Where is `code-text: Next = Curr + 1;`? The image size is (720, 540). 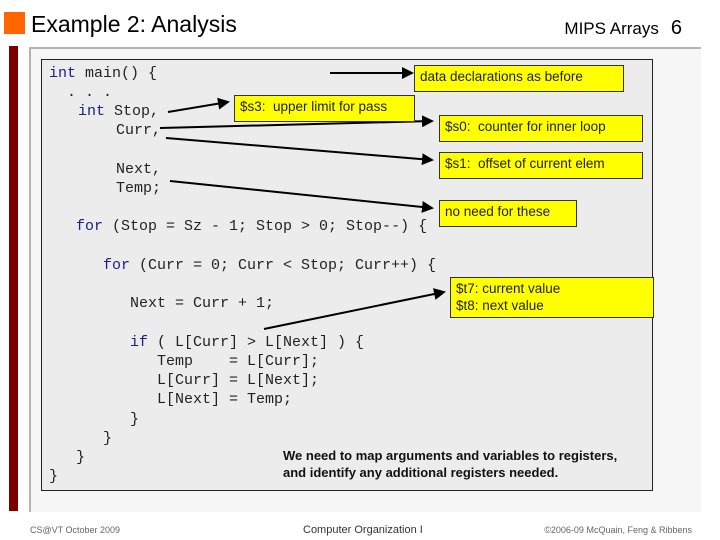 code-text: Next = Curr + 1; is located at coordinates (202, 303).